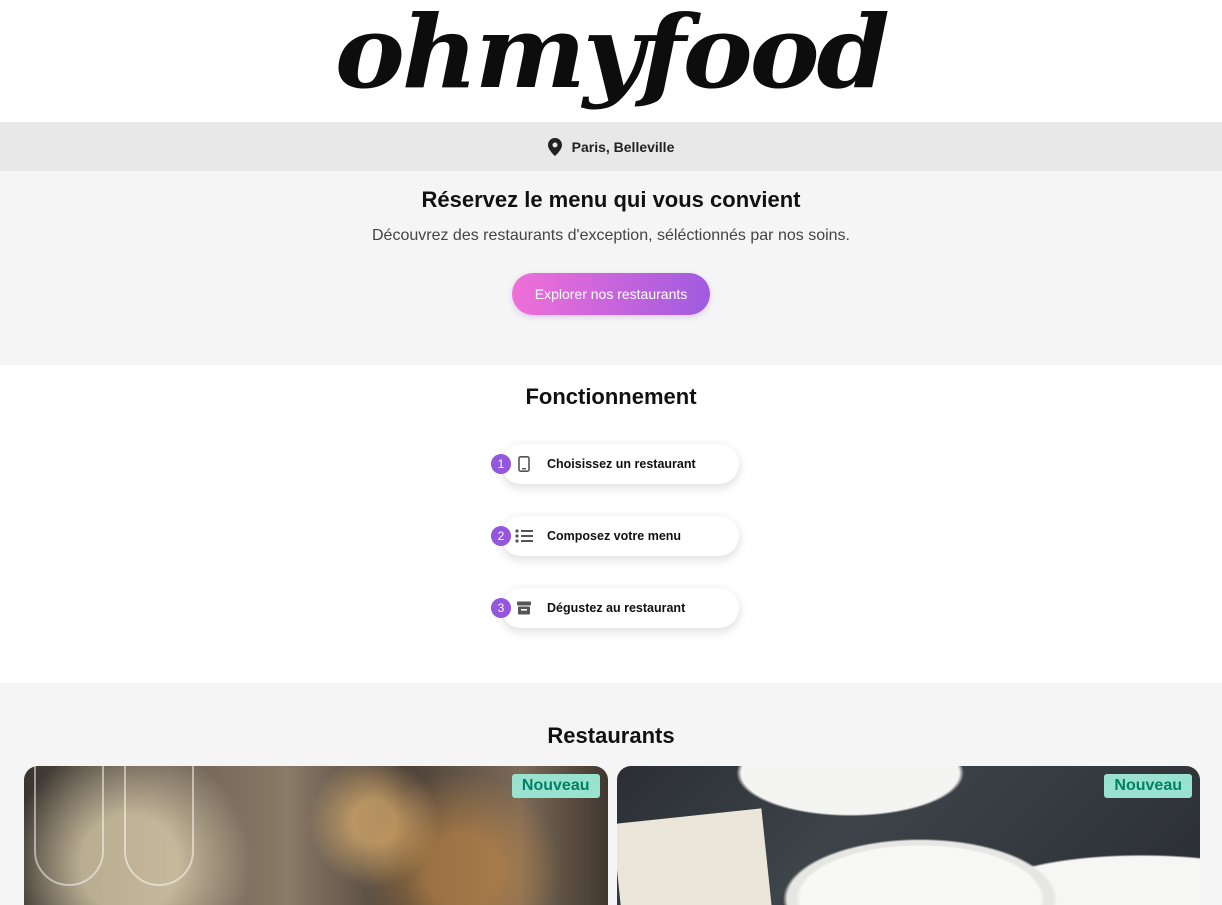 Image resolution: width=1222 pixels, height=905 pixels. I want to click on site-header: ohmyfood, so click(611, 61).